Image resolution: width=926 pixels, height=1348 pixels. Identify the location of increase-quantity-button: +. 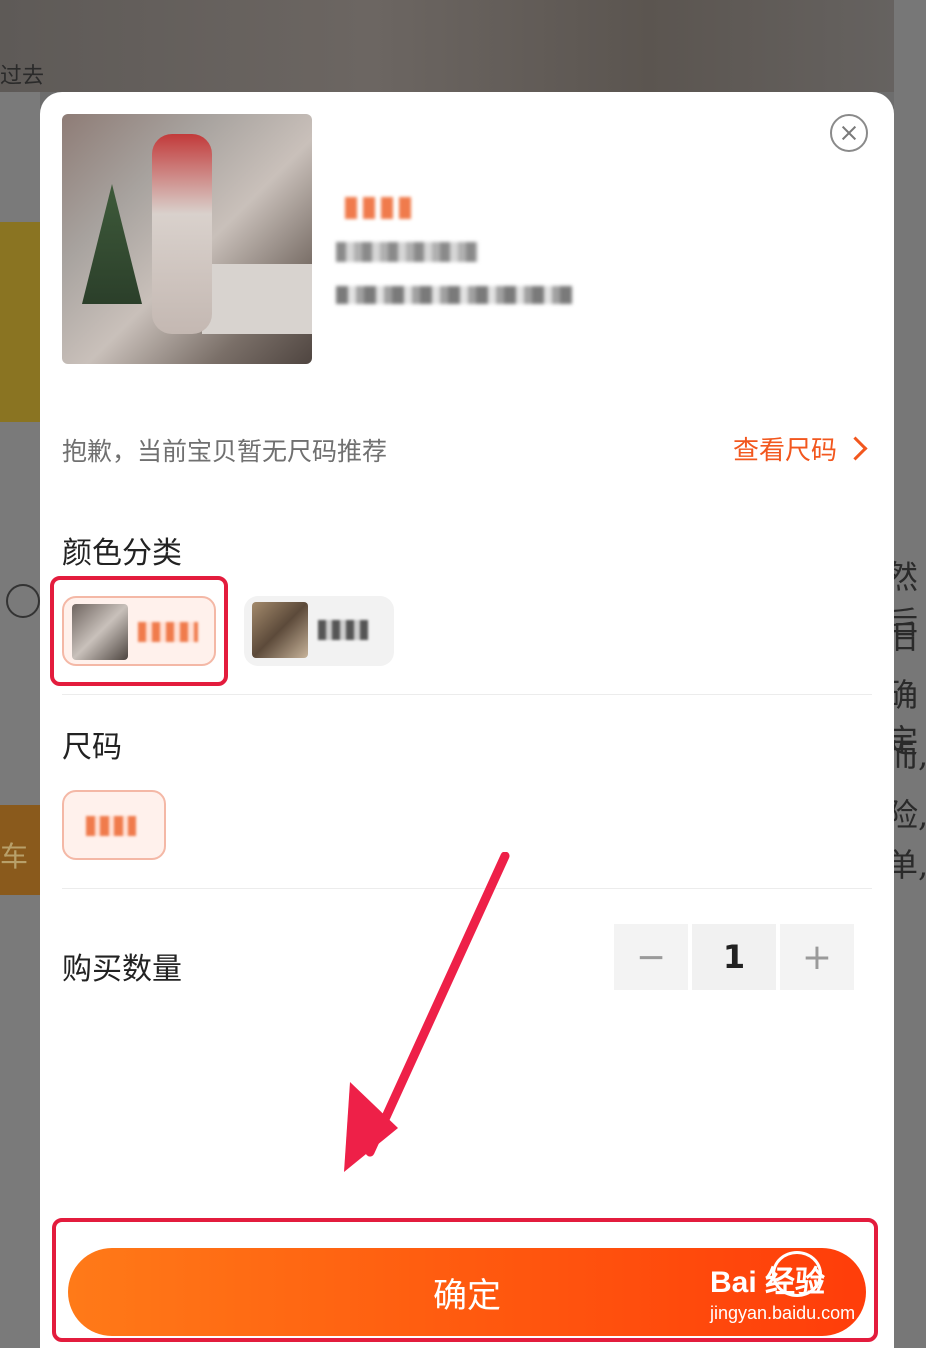
(817, 957).